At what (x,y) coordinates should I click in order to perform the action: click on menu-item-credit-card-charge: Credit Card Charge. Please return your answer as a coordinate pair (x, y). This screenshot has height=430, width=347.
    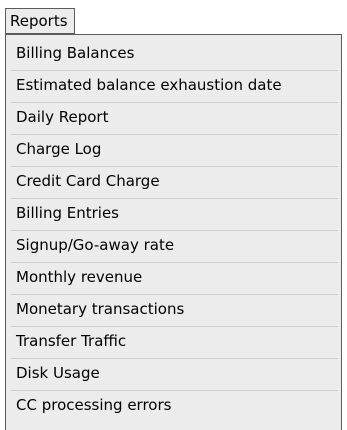
    Looking at the image, I should click on (174, 183).